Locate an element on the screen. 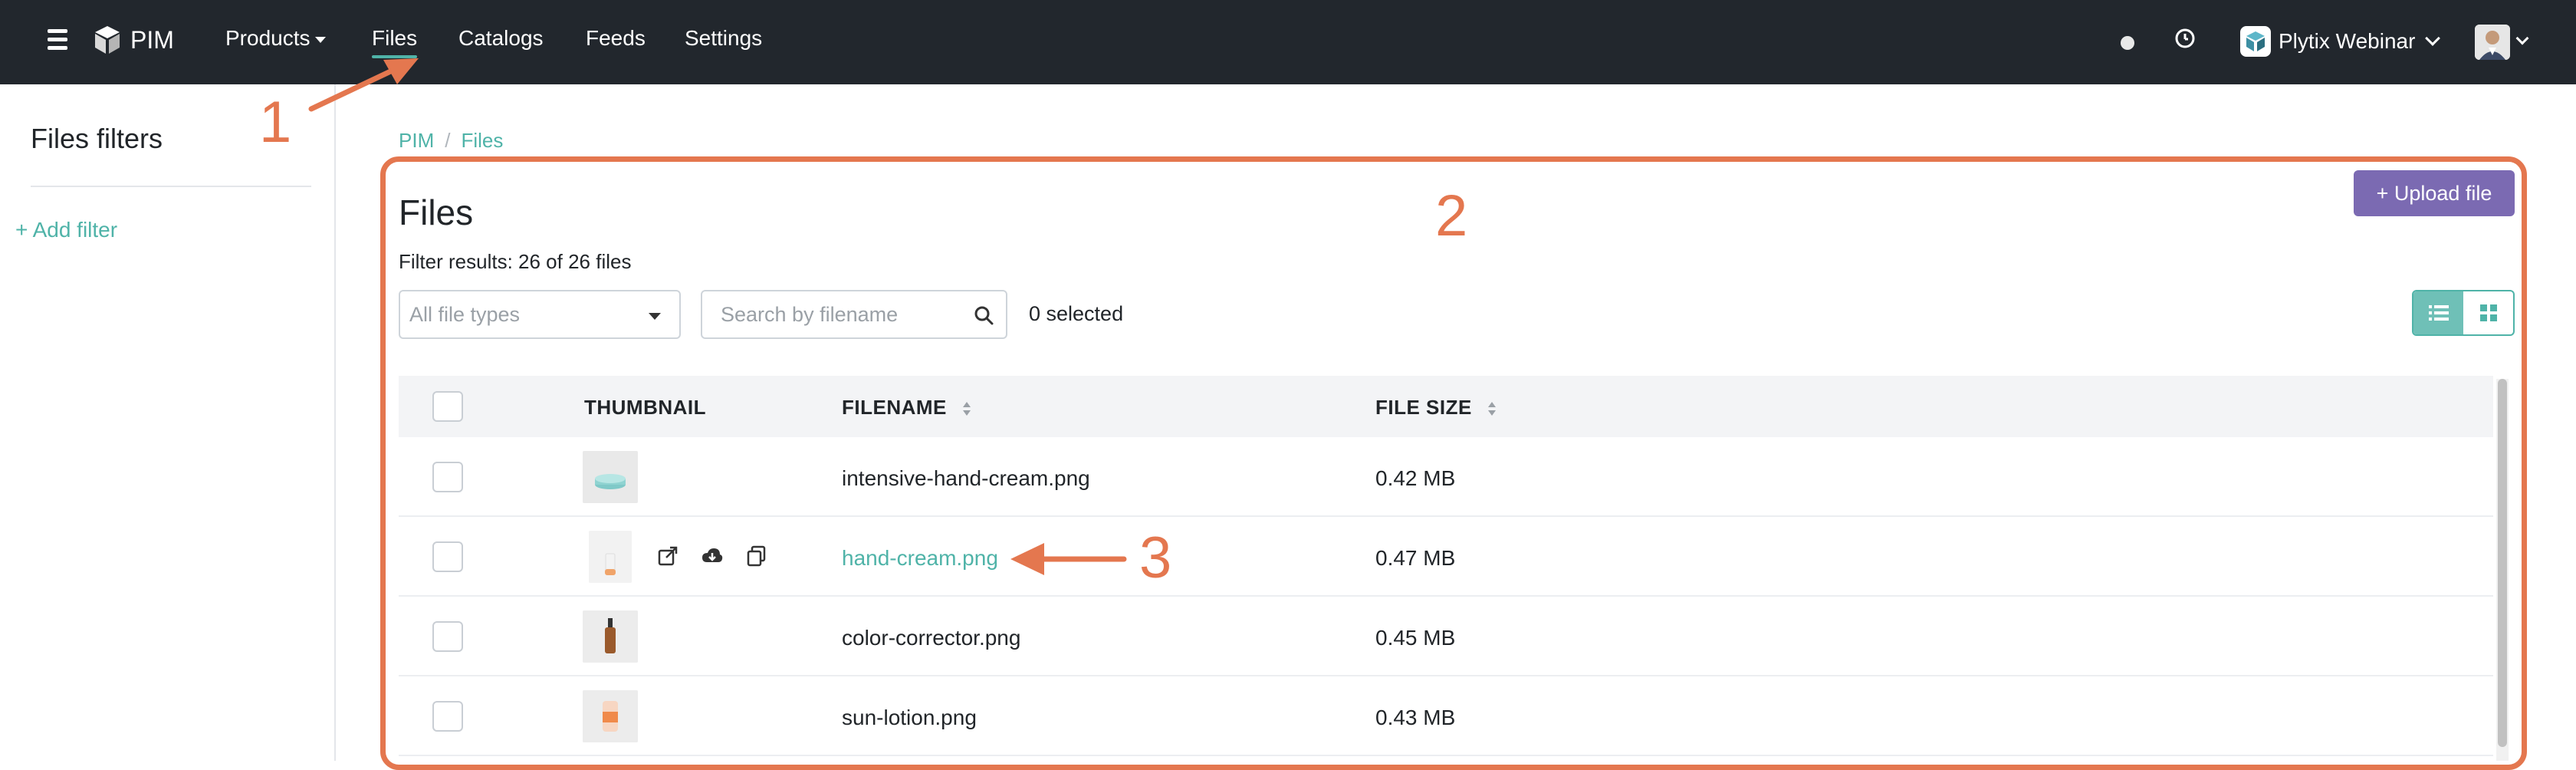  search-icon is located at coordinates (984, 315).